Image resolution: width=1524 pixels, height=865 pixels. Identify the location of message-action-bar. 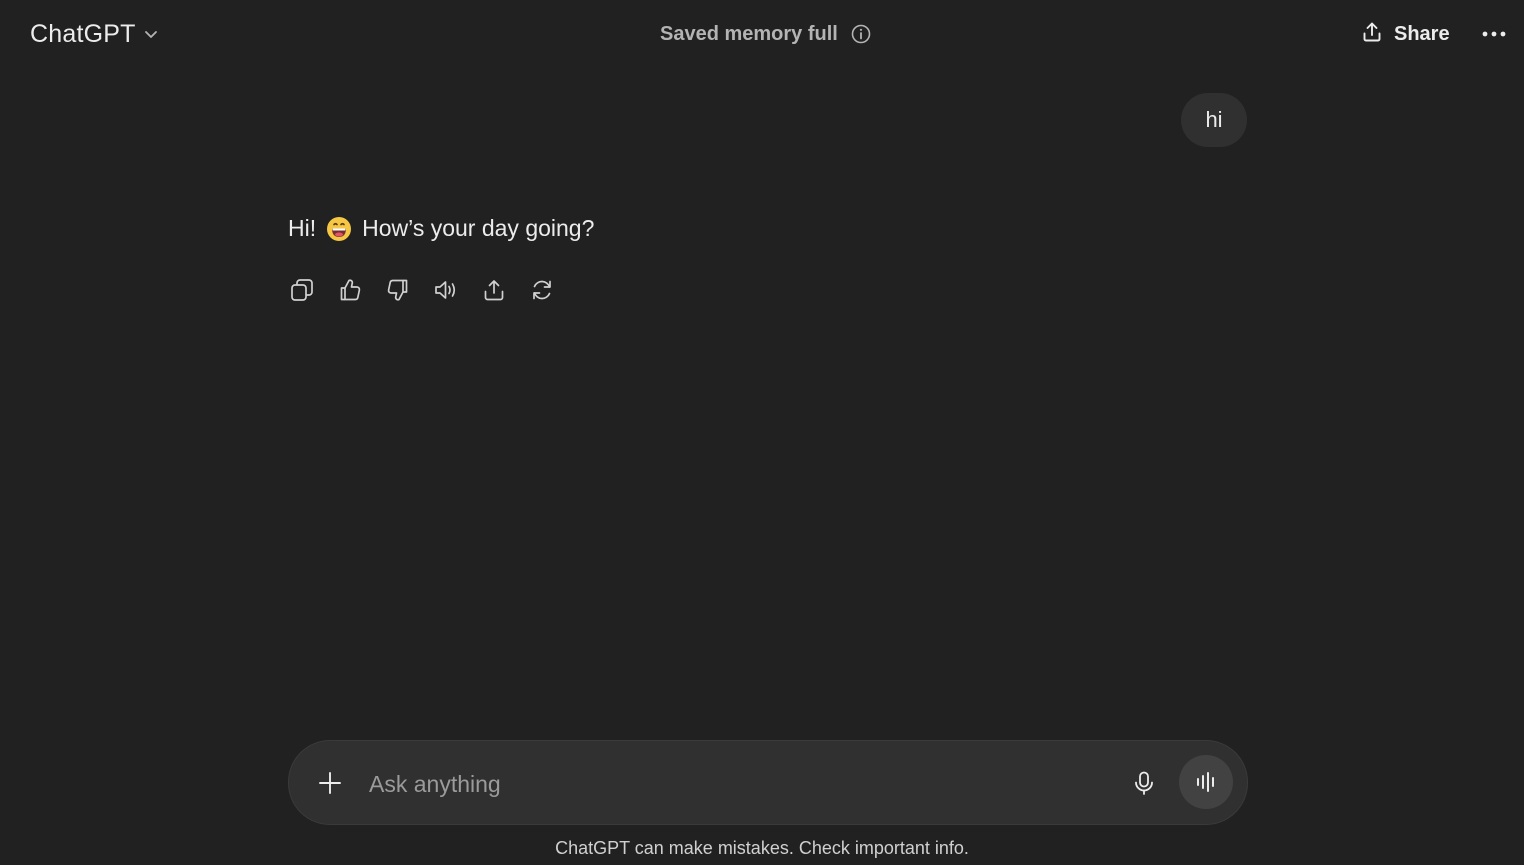
(422, 290).